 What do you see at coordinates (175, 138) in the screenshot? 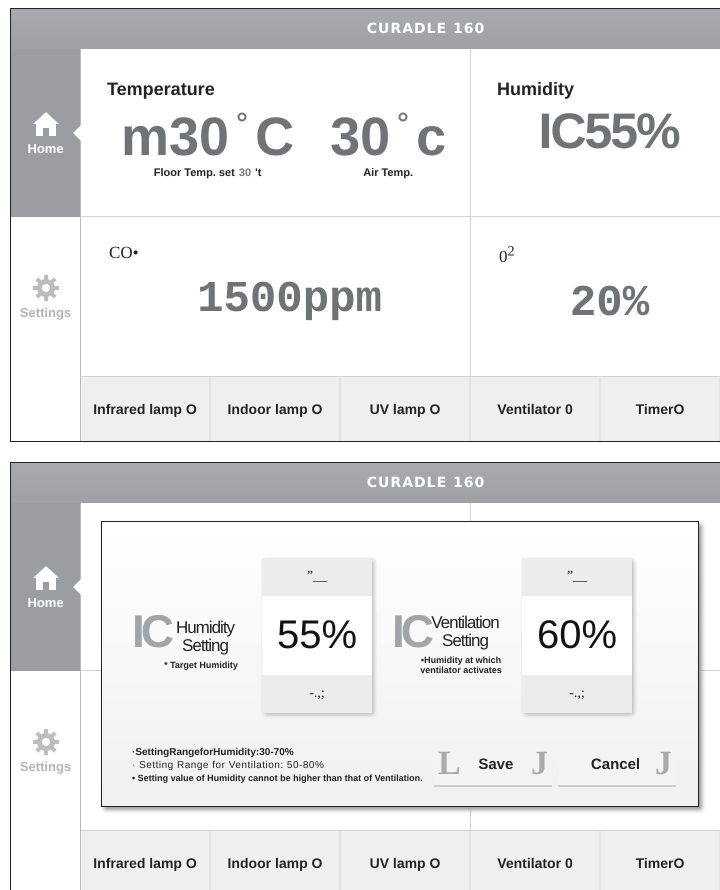
I see `reading-value: m30` at bounding box center [175, 138].